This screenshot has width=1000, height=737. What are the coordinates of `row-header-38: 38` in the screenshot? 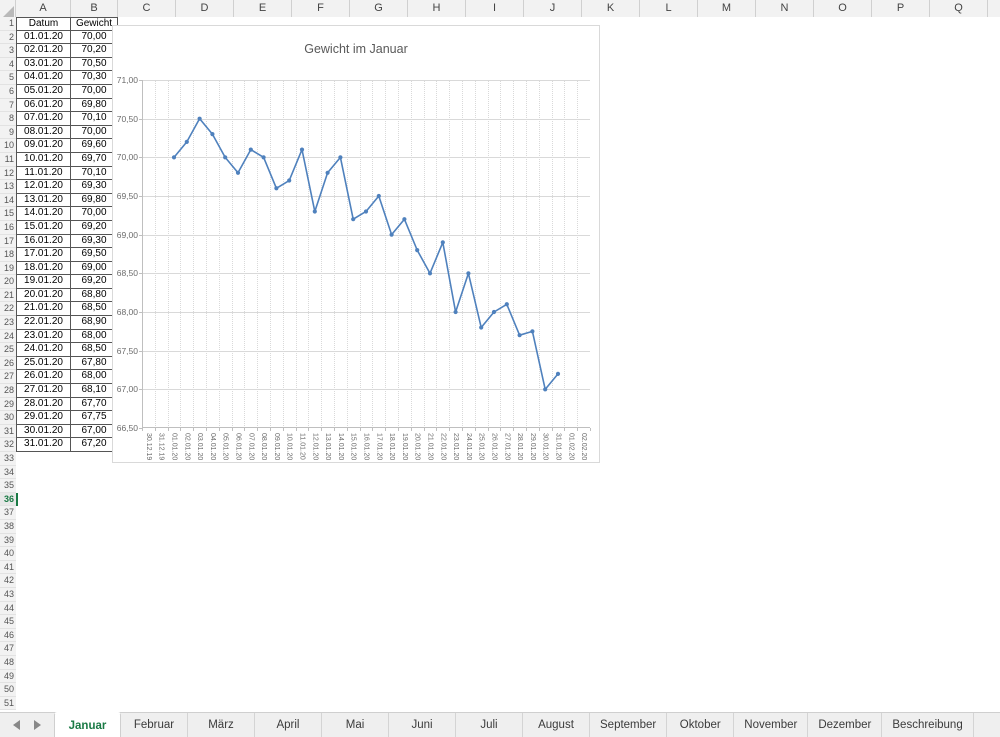 It's located at (8, 526).